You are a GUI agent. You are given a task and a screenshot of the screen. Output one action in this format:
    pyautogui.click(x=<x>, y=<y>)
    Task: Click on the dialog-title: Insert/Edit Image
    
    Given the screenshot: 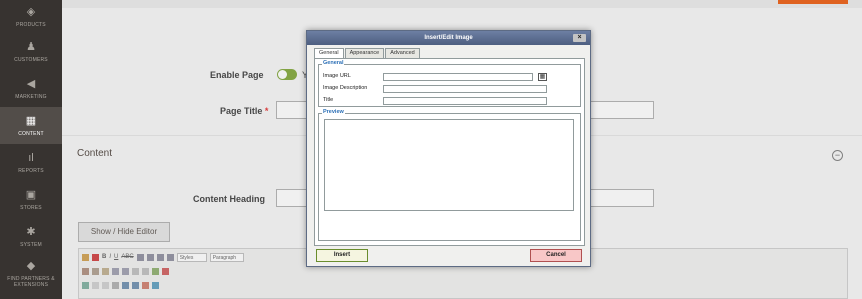 What is the action you would take?
    pyautogui.click(x=448, y=38)
    